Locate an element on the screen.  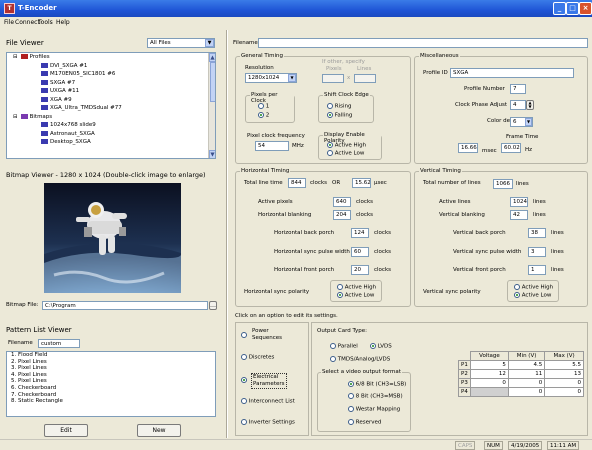
format-option-1: 8 Bit (CH3=MSB) is located at coordinates (375, 396).